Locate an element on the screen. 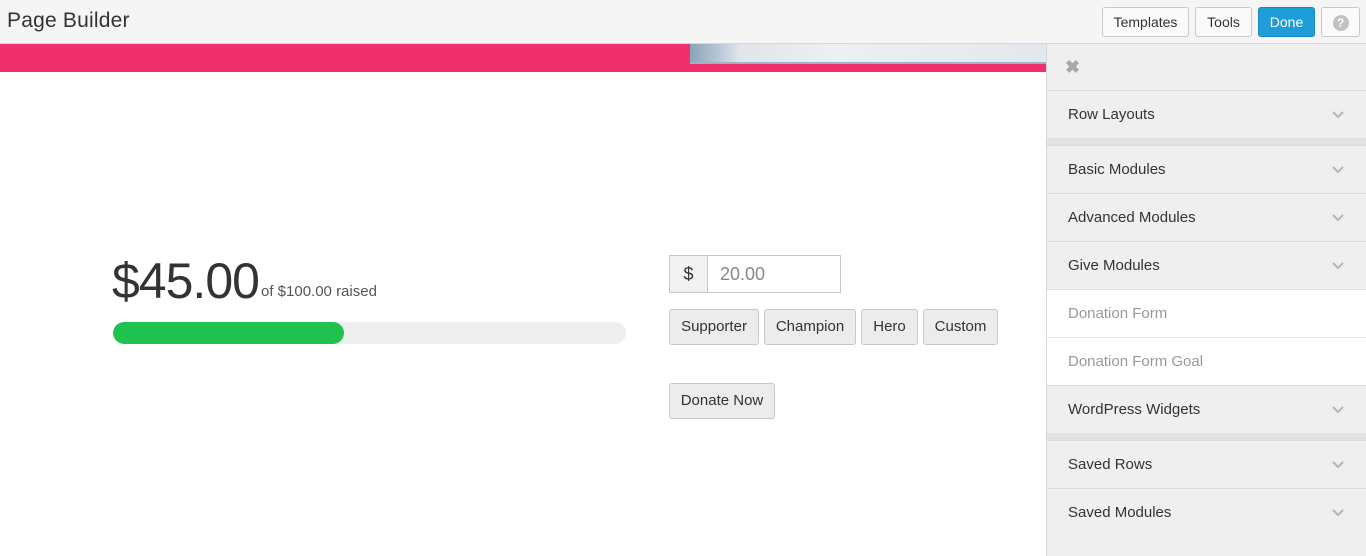 The height and width of the screenshot is (556, 1366). progress-fill is located at coordinates (228, 333).